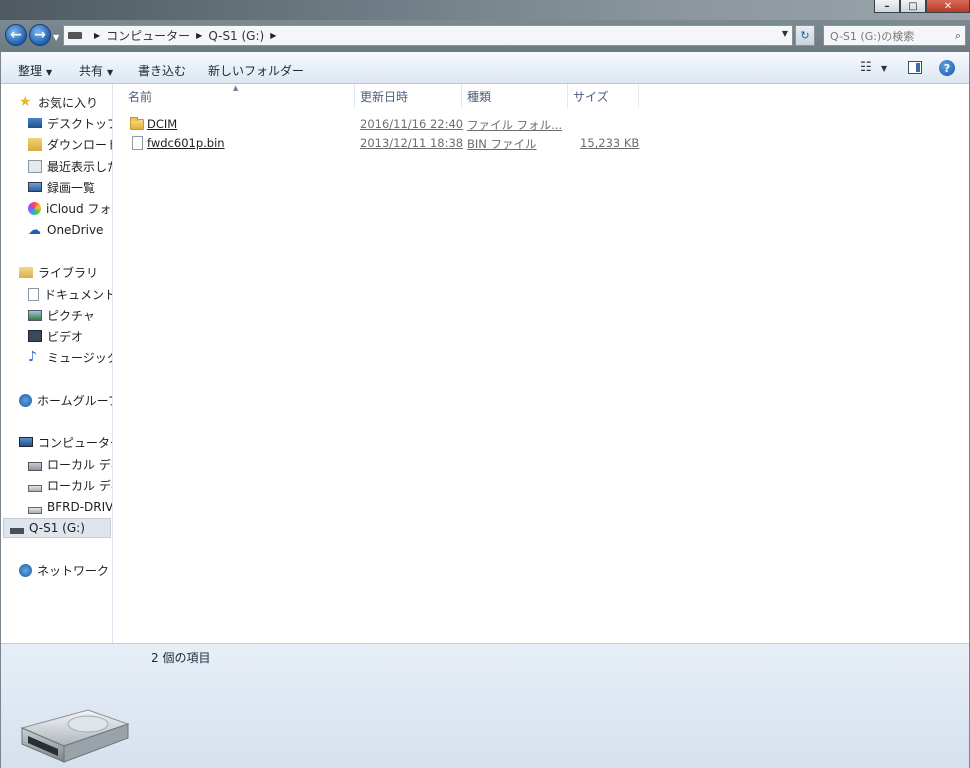  What do you see at coordinates (70, 357) in the screenshot?
I see `sidebar-item-music: ♪ ミュージック` at bounding box center [70, 357].